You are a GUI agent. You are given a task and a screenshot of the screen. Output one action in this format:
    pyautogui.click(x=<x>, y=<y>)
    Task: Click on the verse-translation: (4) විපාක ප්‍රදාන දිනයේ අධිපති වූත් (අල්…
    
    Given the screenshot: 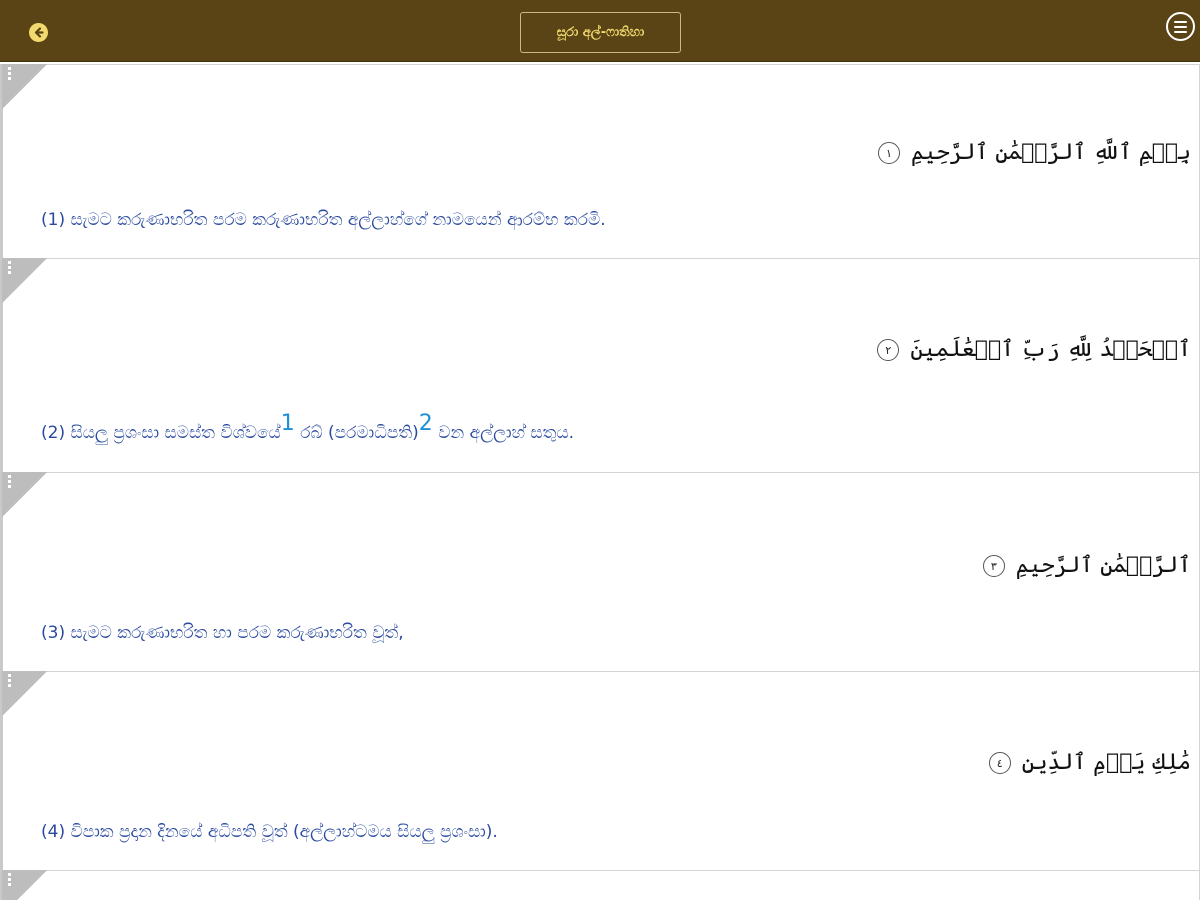 What is the action you would take?
    pyautogui.click(x=269, y=832)
    